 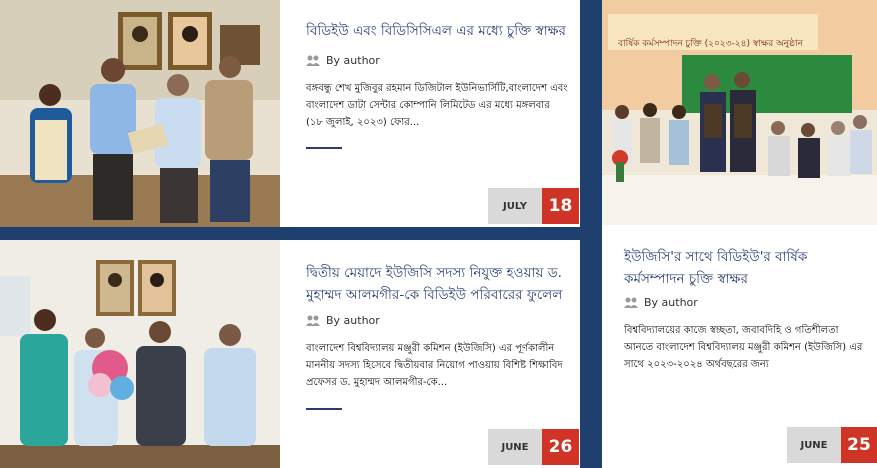 What do you see at coordinates (515, 206) in the screenshot?
I see `date-month-badge: JULY` at bounding box center [515, 206].